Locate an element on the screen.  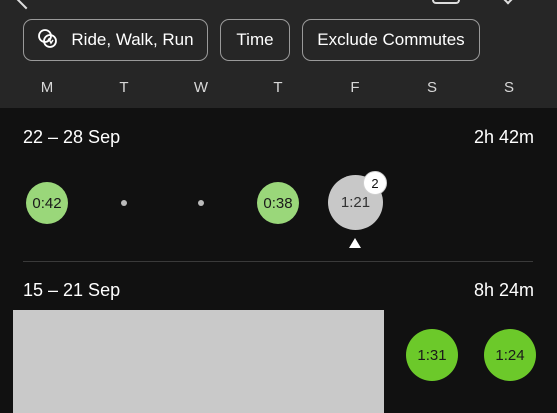
back-icon is located at coordinates (26, 5).